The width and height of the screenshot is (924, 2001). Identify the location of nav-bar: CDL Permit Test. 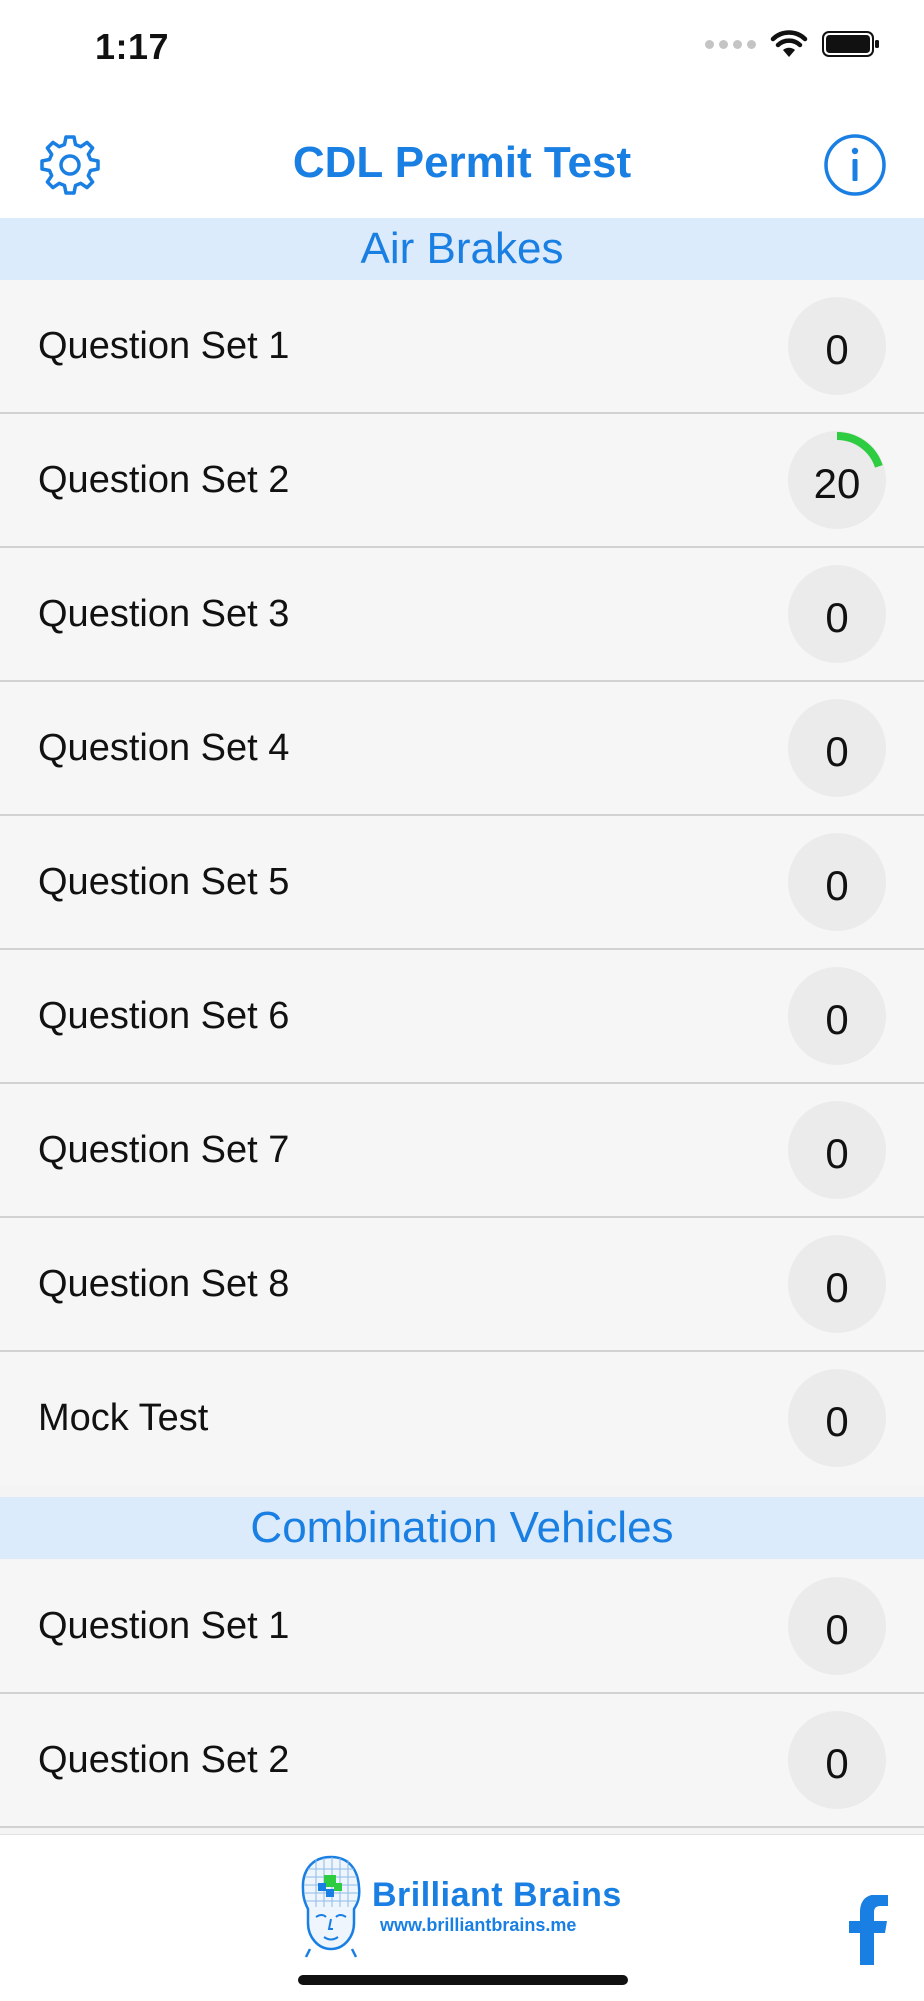
(462, 160).